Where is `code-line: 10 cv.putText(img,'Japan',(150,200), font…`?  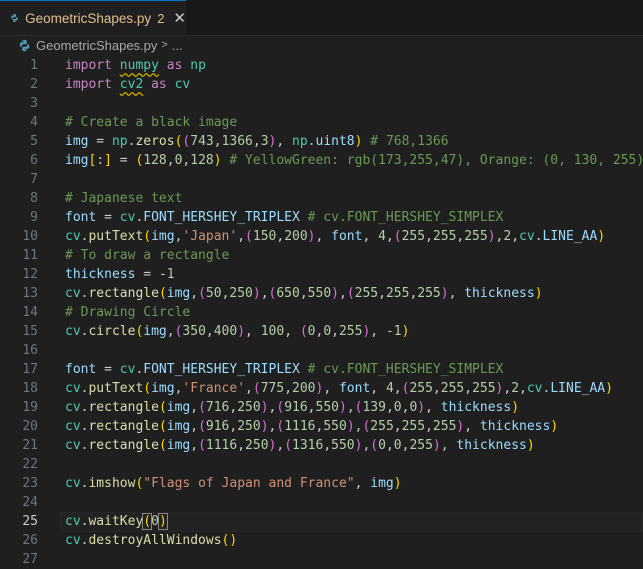 code-line: 10 cv.putText(img,'Japan',(150,200), font… is located at coordinates (321, 236).